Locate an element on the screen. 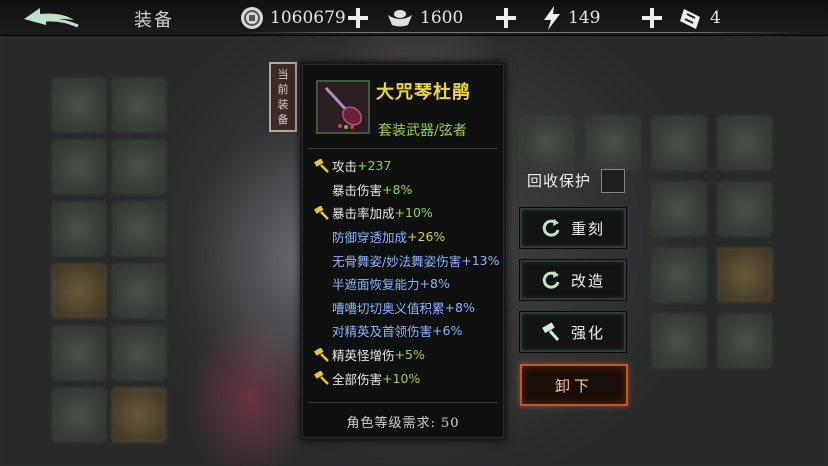 This screenshot has width=828, height=466. ticket-amount: 4 is located at coordinates (715, 18).